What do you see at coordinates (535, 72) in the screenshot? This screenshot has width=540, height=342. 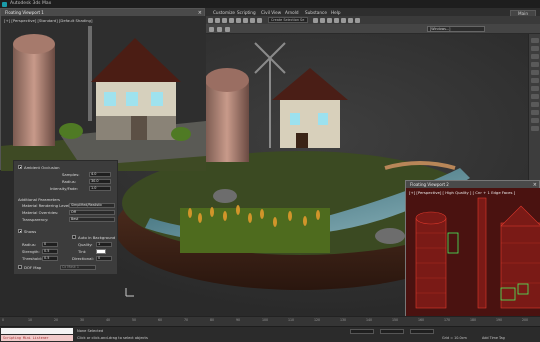 I see `display-tab-icon` at bounding box center [535, 72].